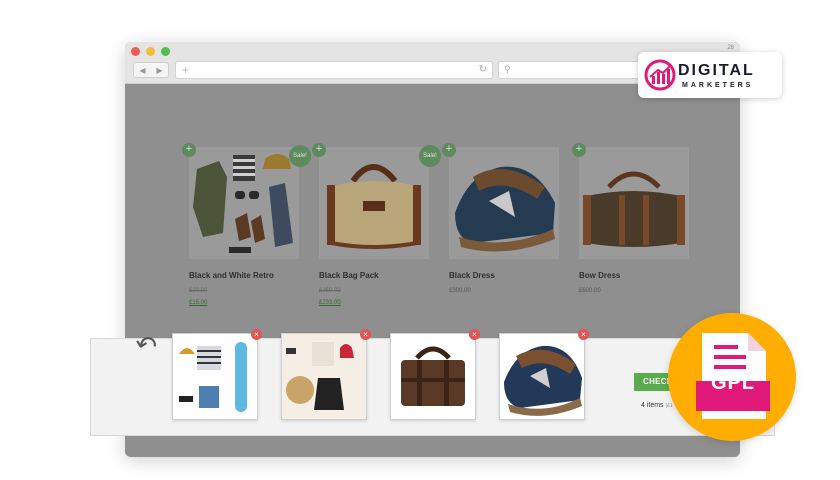 The width and height of the screenshot is (840, 480). I want to click on product-name: Black Bag Pack, so click(379, 275).